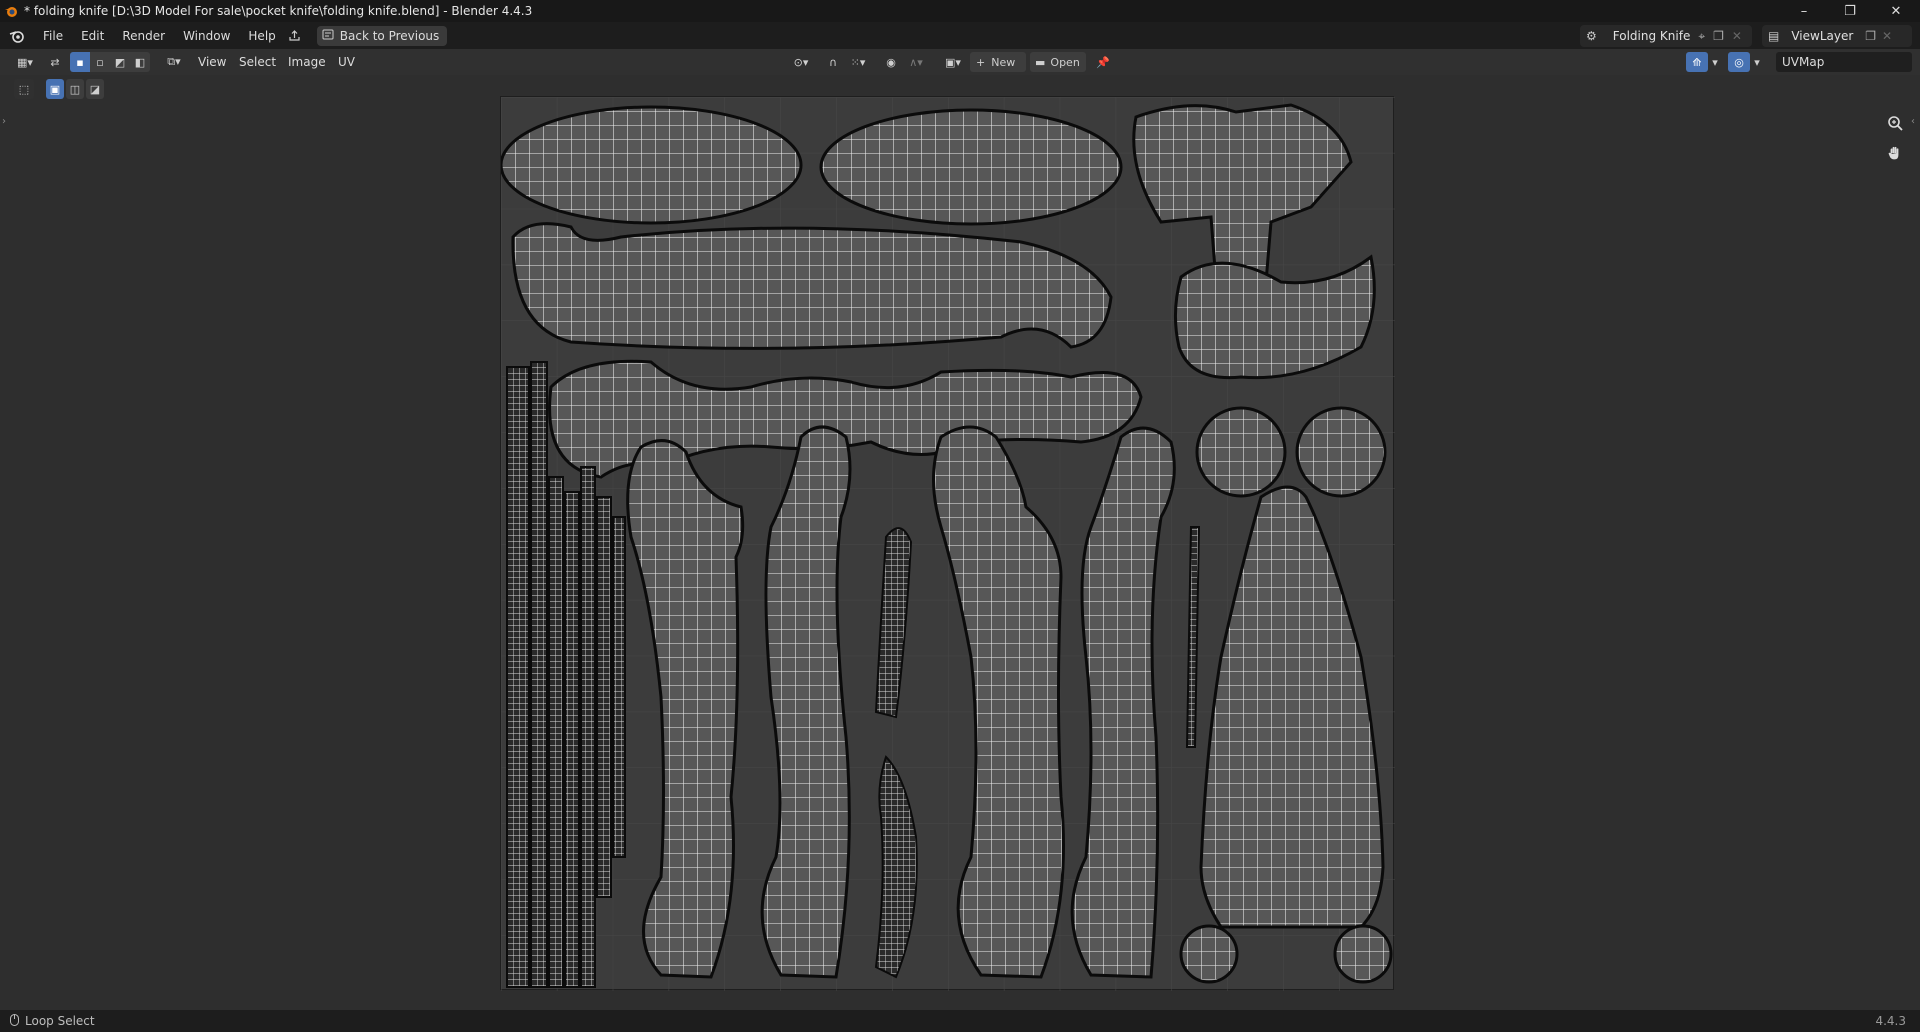  I want to click on mouse-icon, so click(14, 1021).